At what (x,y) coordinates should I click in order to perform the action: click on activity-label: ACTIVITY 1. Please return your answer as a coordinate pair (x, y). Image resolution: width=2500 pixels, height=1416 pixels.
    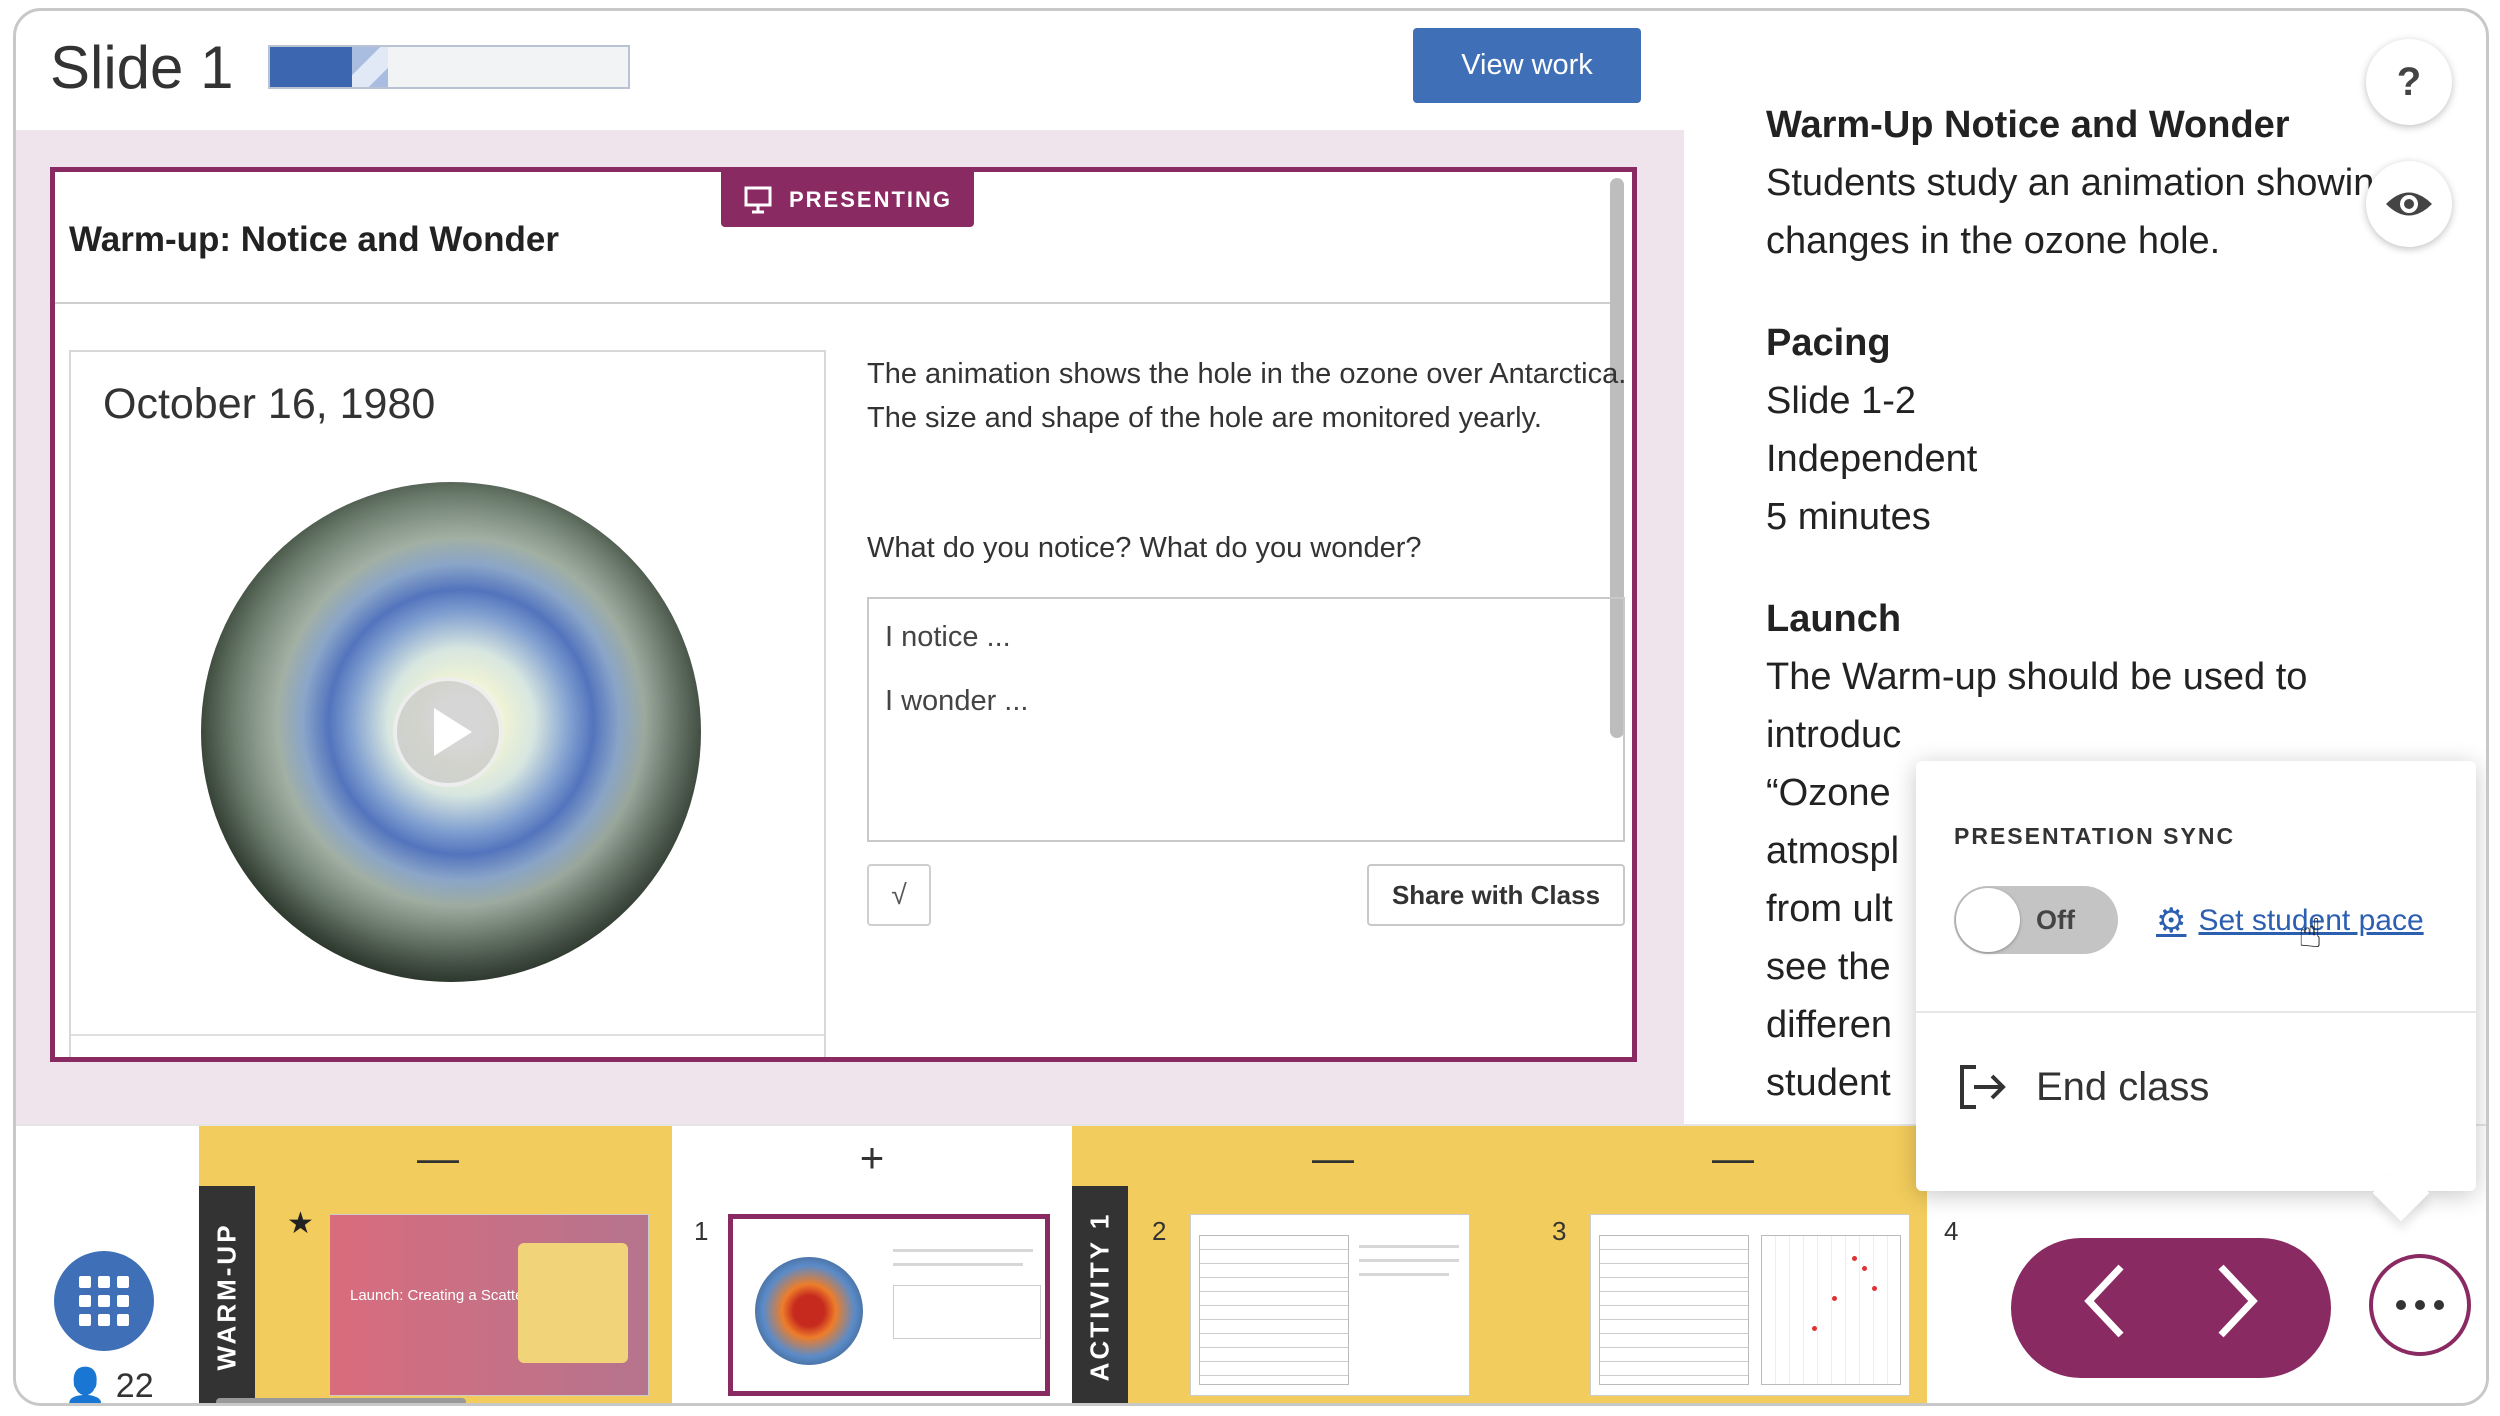
    Looking at the image, I should click on (1100, 1294).